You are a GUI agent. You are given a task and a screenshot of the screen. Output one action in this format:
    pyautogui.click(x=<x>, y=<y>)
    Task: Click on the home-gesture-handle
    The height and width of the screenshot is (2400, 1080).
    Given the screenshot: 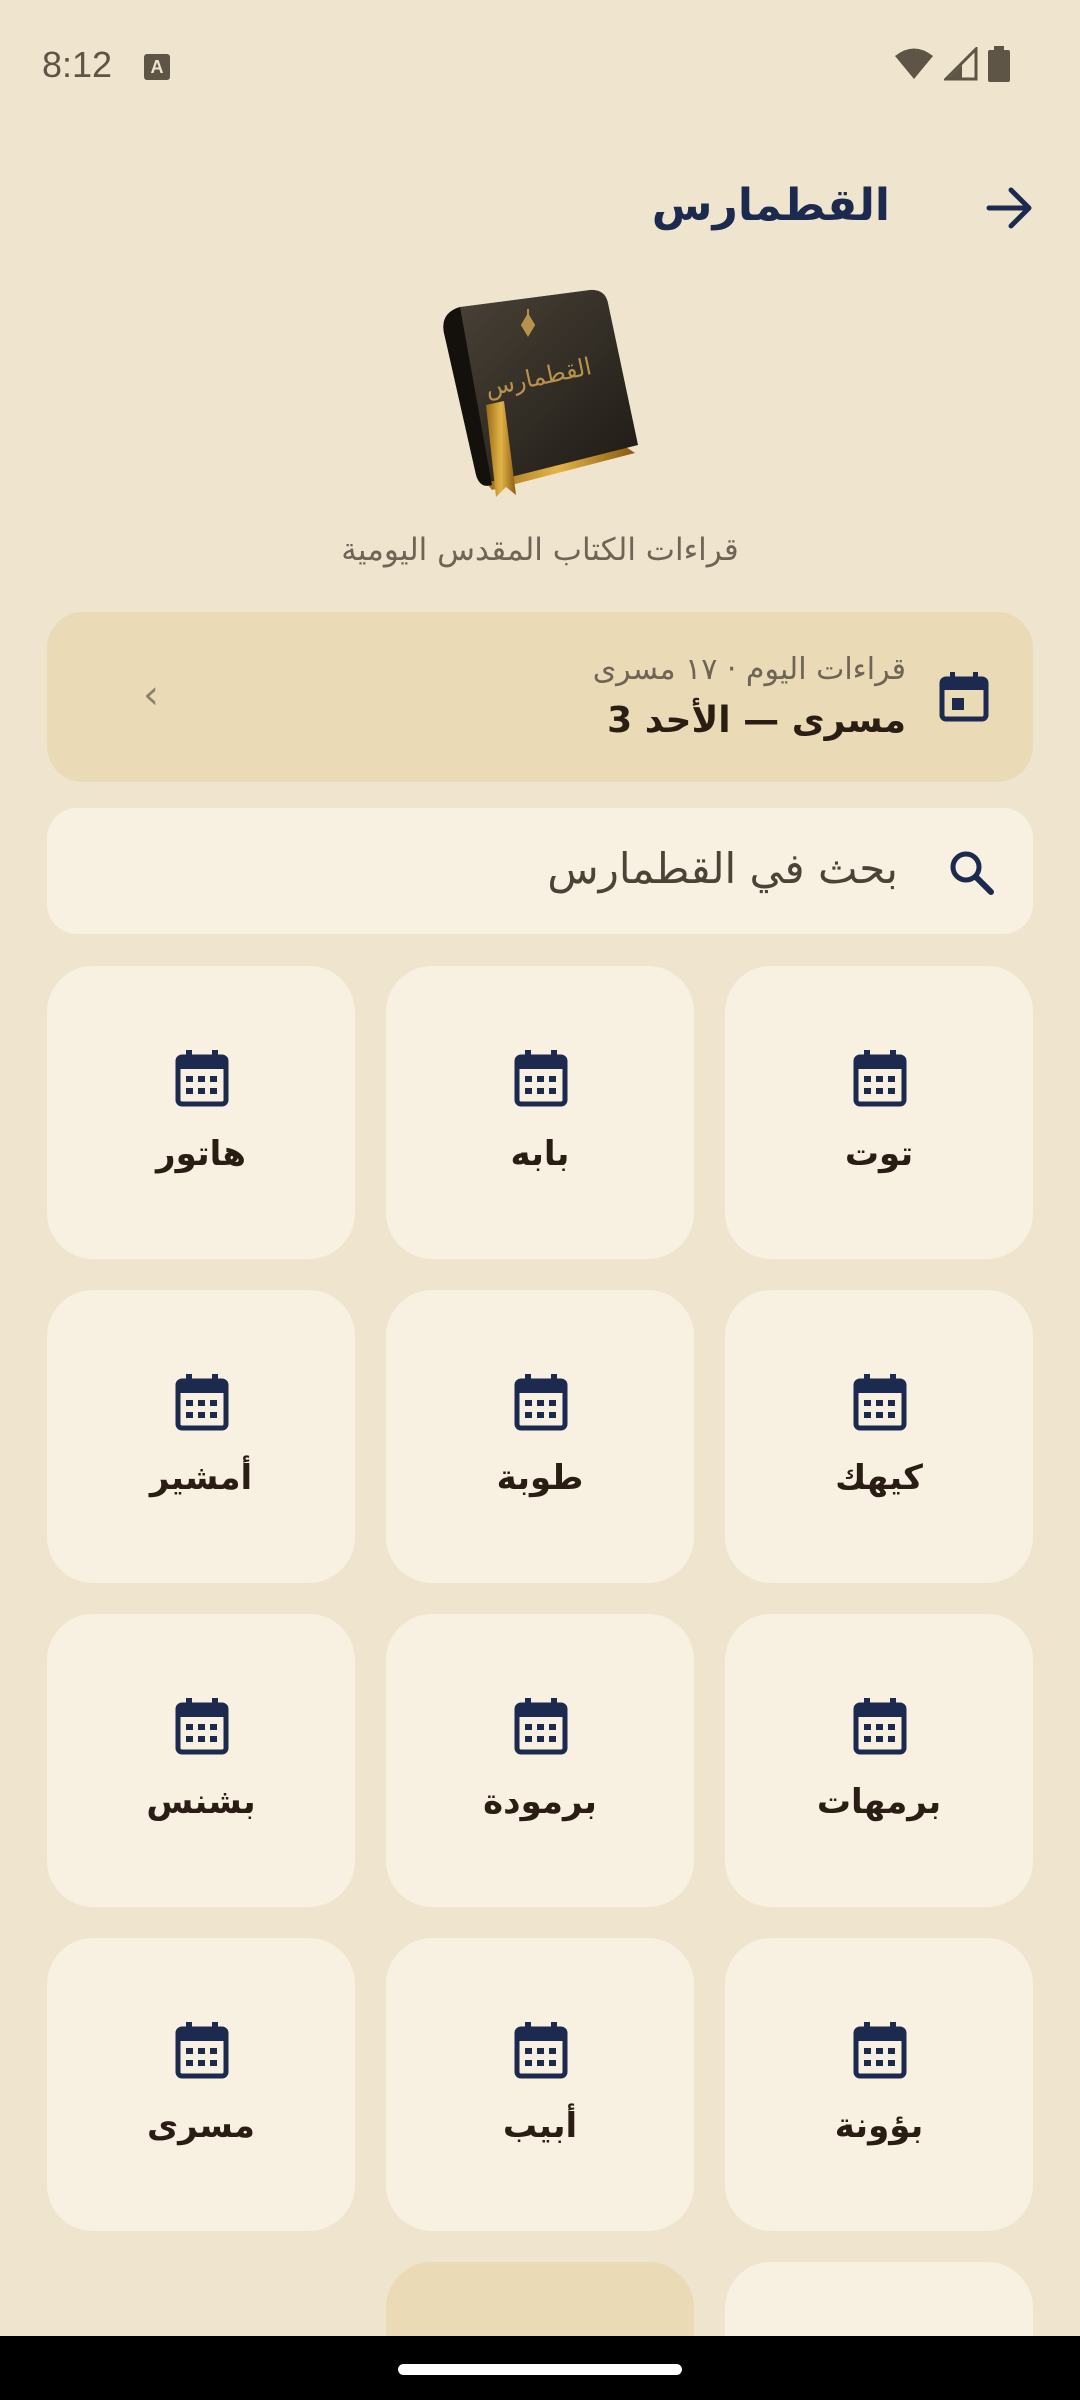 What is the action you would take?
    pyautogui.click(x=540, y=2369)
    